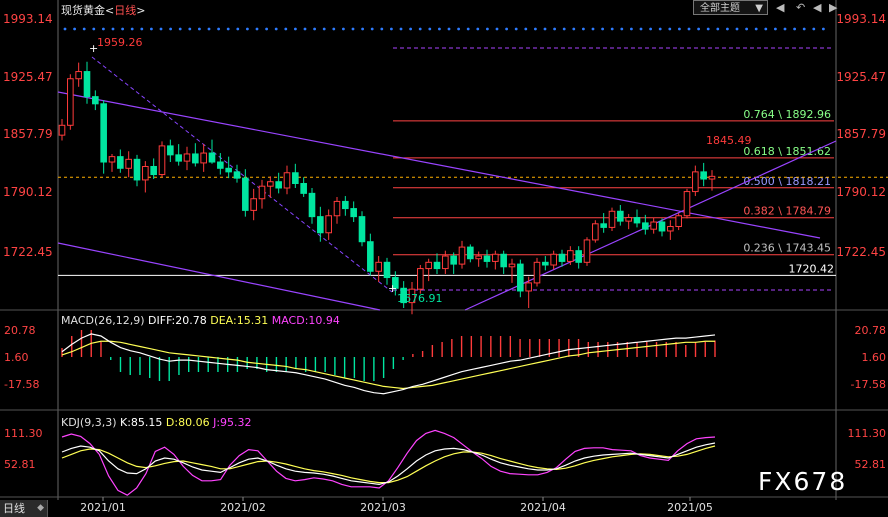  I want to click on price-axis-label-left: 1993.14, so click(28, 19).